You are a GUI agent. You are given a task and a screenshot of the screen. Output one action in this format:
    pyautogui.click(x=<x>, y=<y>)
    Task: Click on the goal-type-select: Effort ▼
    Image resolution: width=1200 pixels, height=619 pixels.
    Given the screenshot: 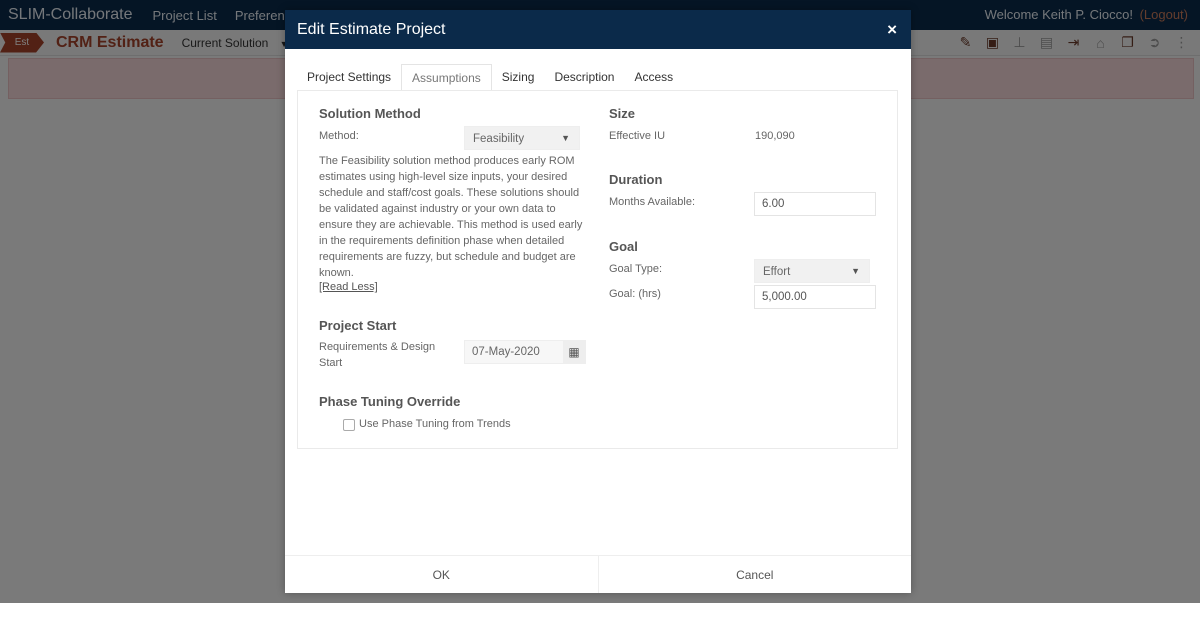 What is the action you would take?
    pyautogui.click(x=812, y=271)
    